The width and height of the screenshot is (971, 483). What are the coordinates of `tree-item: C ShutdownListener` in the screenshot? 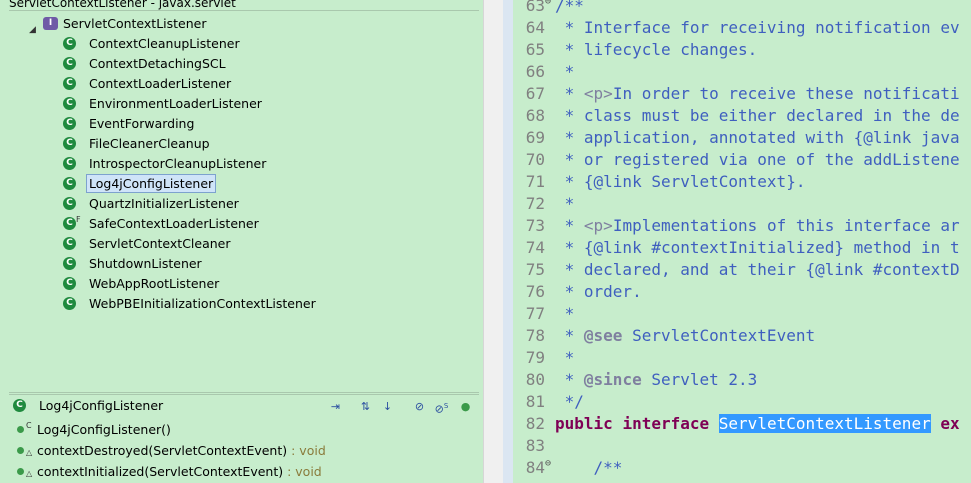 It's located at (244, 264).